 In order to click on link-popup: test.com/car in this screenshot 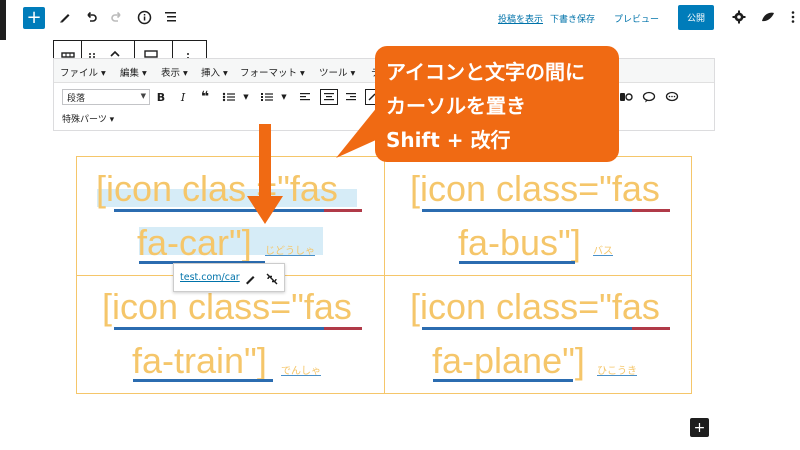, I will do `click(229, 277)`.